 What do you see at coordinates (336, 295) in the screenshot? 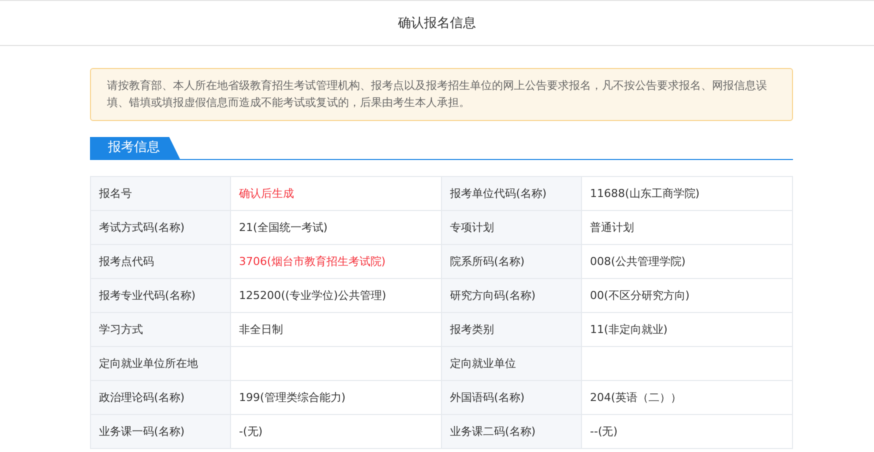
I see `field-value: 125200((专业学位)公共管理)` at bounding box center [336, 295].